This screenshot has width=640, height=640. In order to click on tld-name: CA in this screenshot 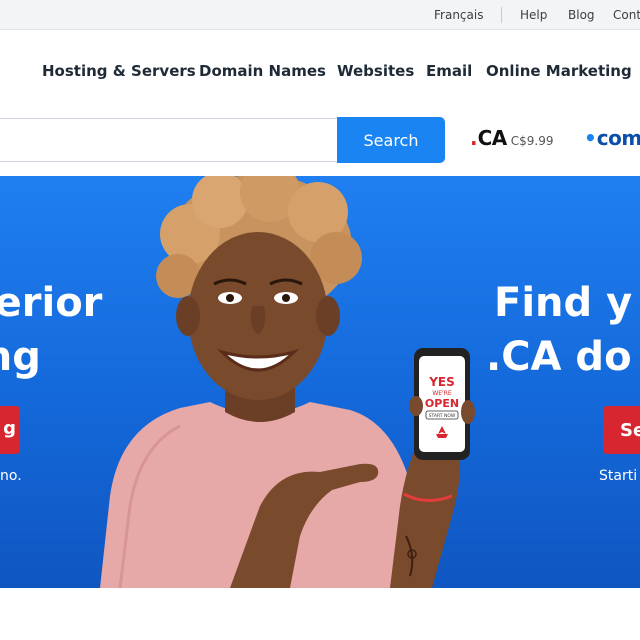, I will do `click(492, 138)`.